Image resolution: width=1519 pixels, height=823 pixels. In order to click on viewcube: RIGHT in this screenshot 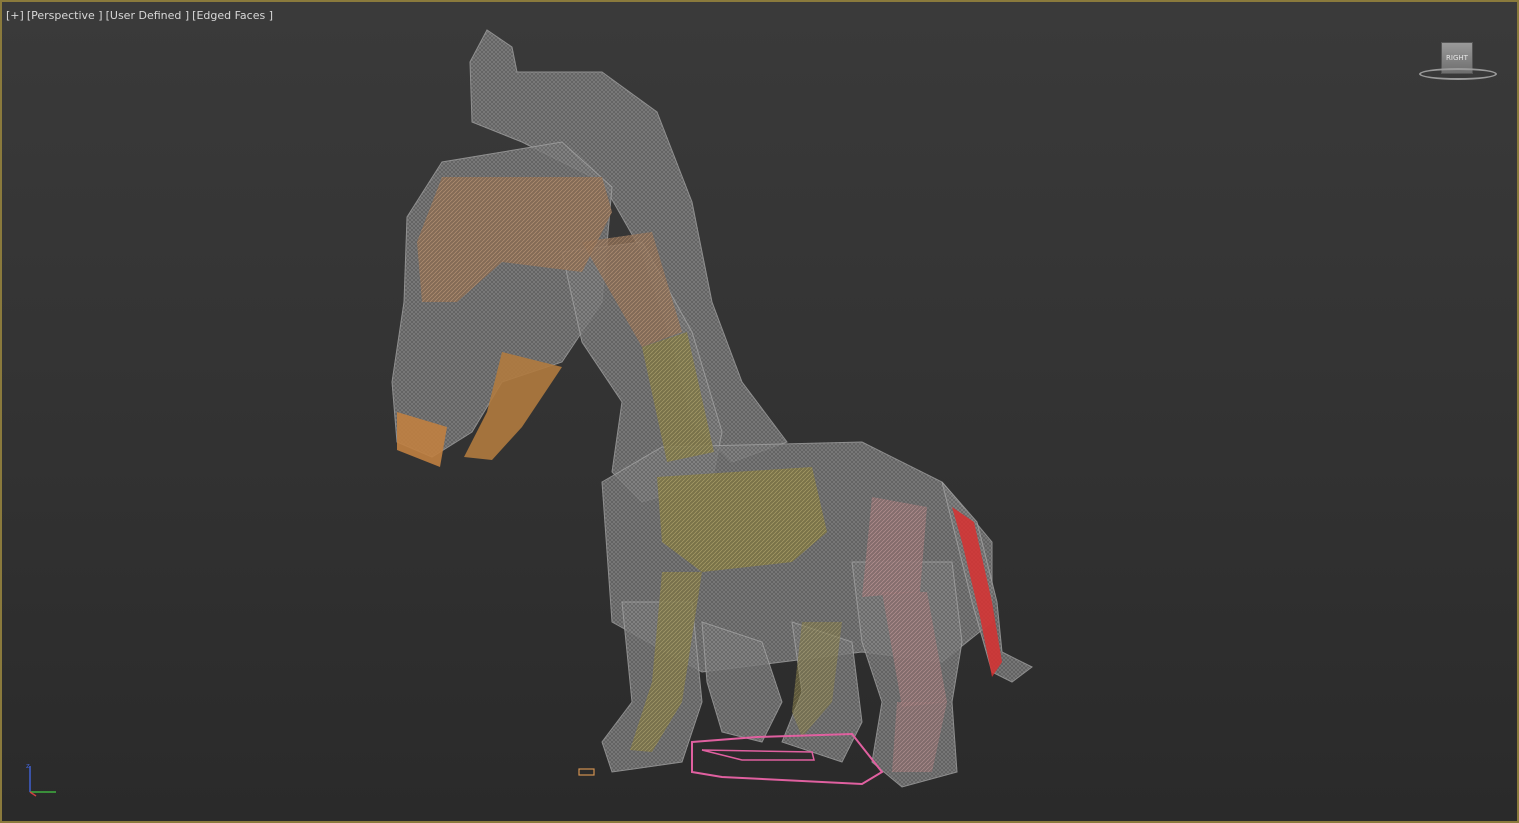, I will do `click(1457, 62)`.